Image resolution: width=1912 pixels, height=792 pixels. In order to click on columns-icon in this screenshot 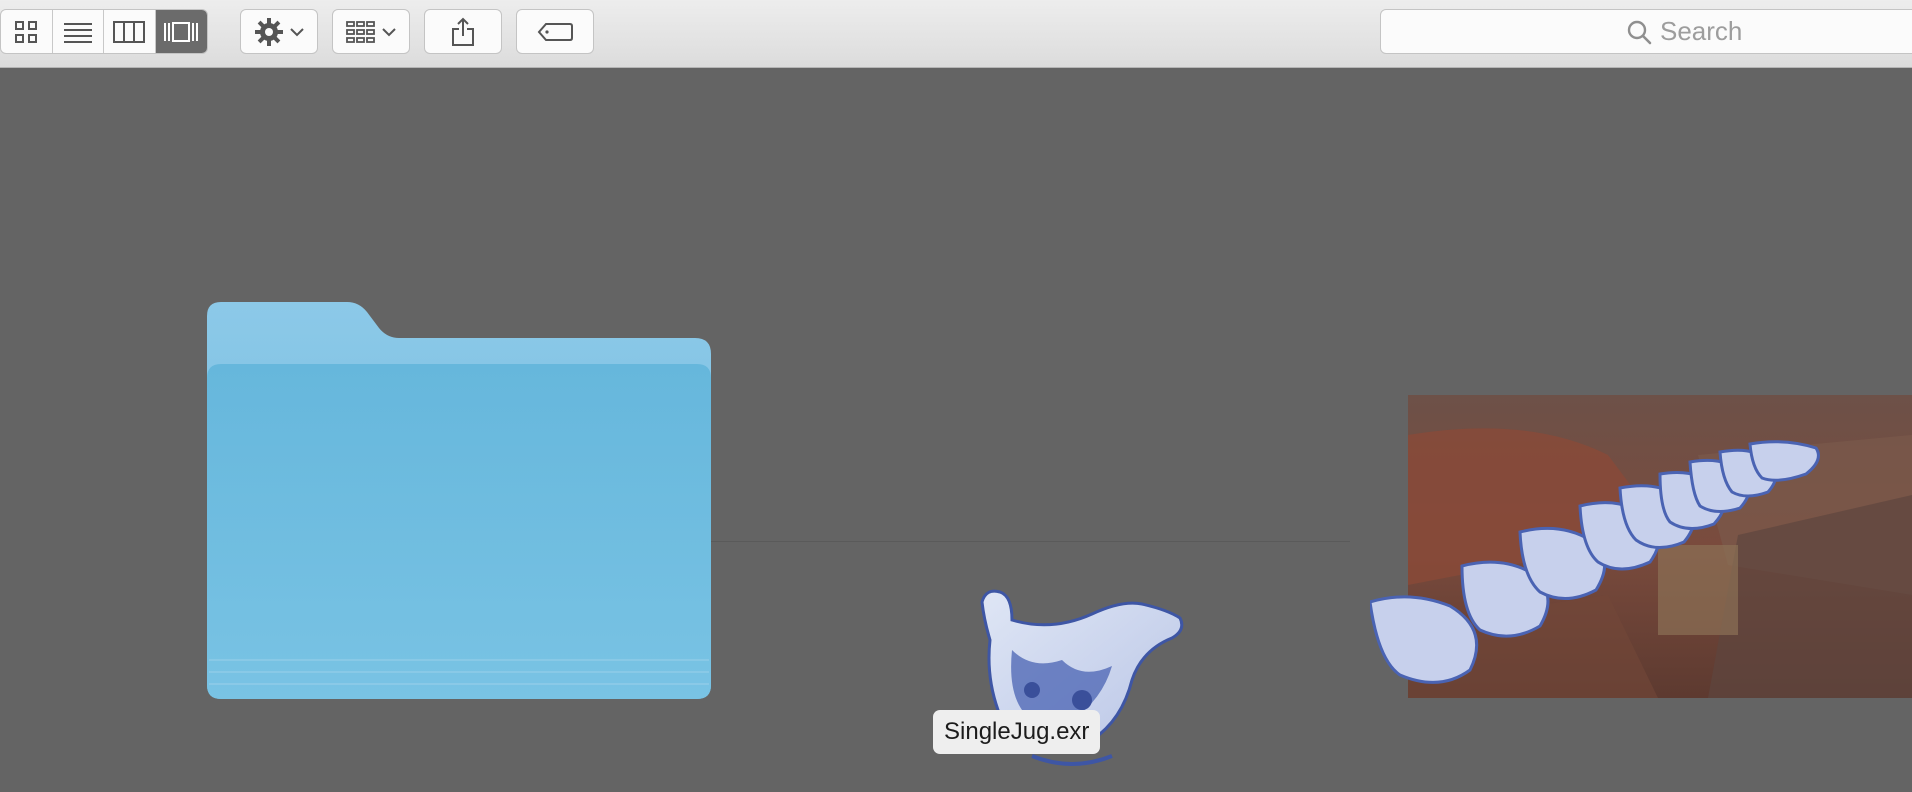, I will do `click(129, 31)`.